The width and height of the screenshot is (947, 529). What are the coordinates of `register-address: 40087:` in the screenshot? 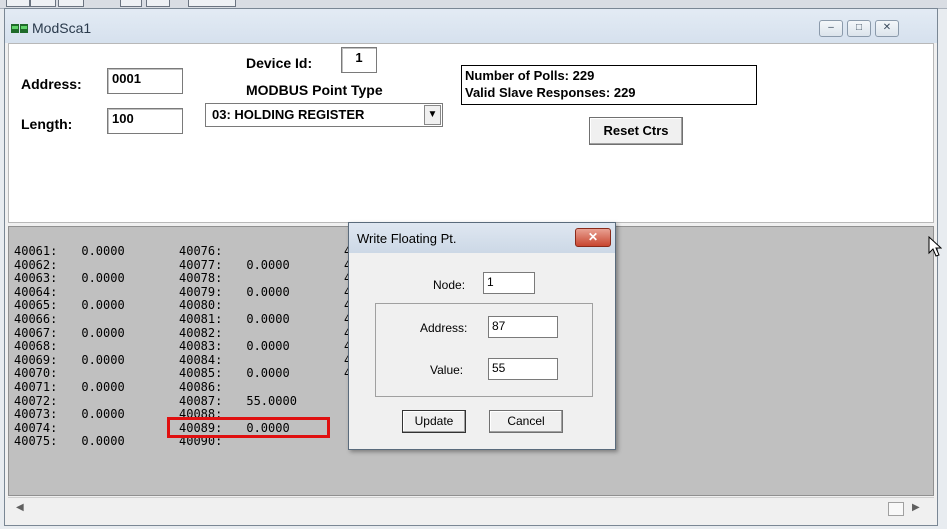 It's located at (201, 400).